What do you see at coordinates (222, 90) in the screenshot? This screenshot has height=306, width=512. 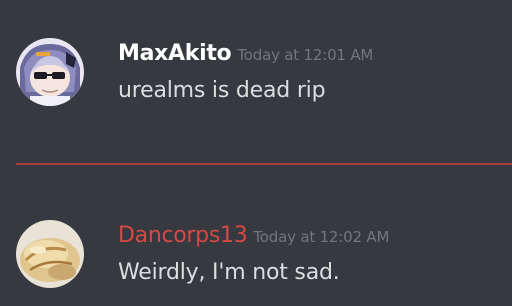 I see `message-content: urealms is dead rip` at bounding box center [222, 90].